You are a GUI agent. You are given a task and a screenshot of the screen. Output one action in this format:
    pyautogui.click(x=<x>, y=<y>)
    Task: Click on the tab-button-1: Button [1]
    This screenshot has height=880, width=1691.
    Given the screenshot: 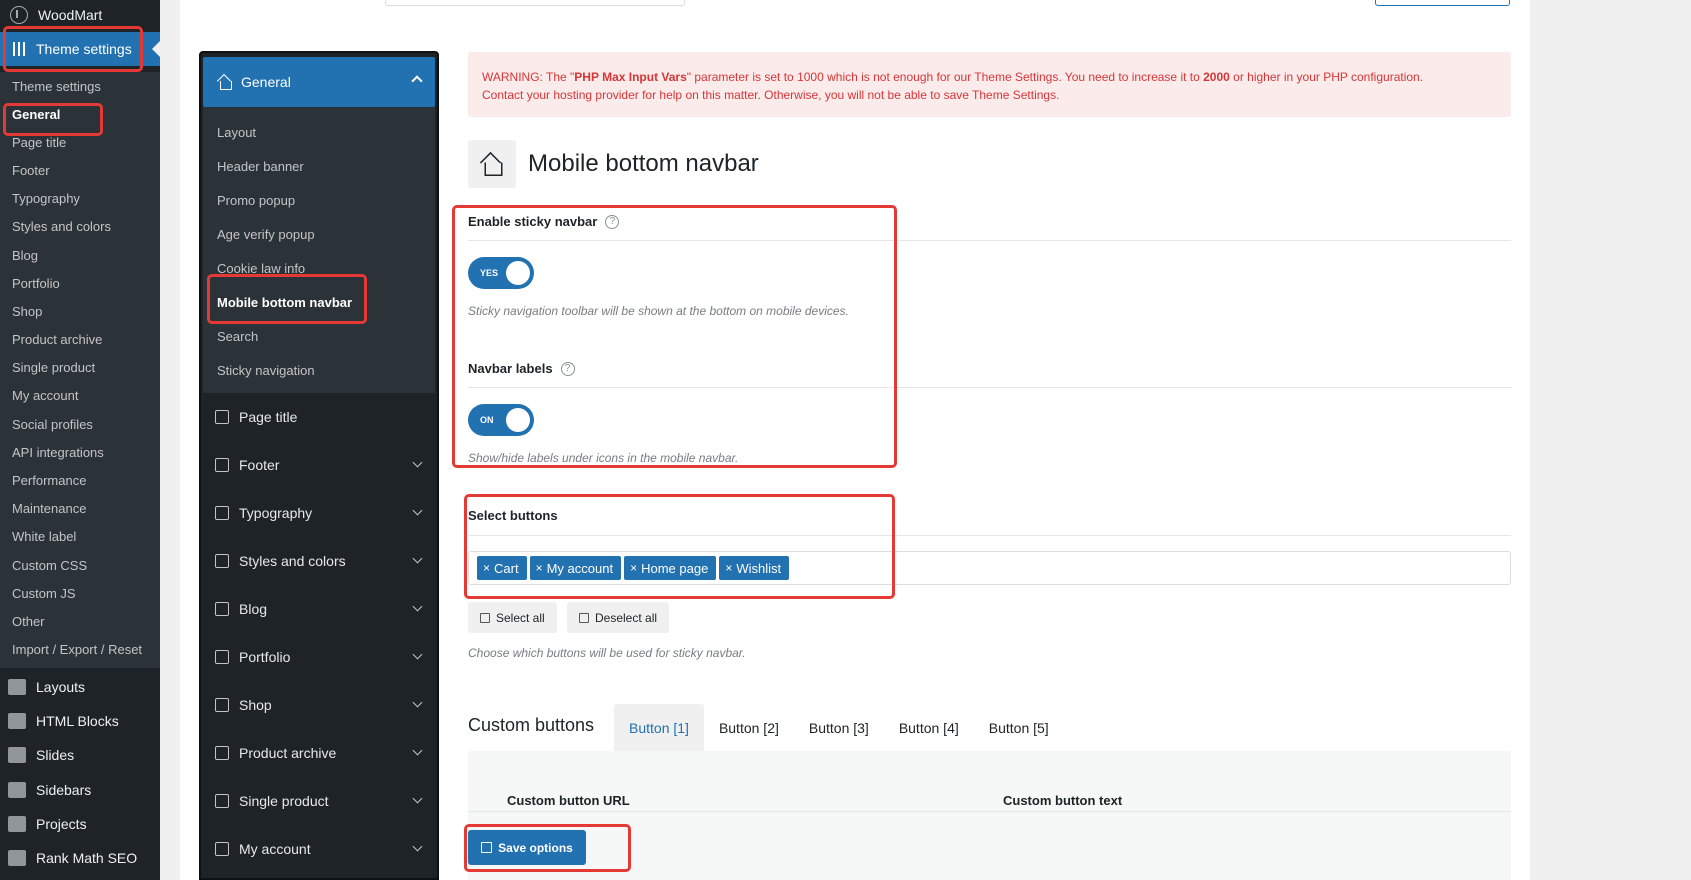 What is the action you would take?
    pyautogui.click(x=659, y=727)
    